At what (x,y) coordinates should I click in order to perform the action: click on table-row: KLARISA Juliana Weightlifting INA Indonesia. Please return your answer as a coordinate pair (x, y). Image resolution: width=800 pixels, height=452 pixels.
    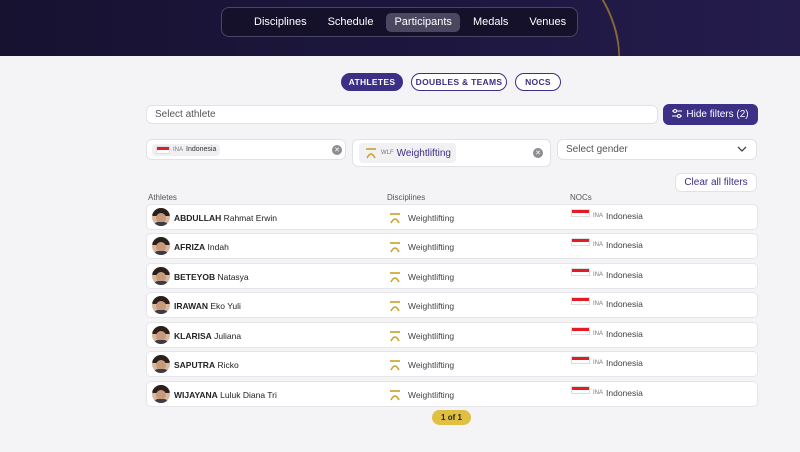
    Looking at the image, I should click on (452, 335).